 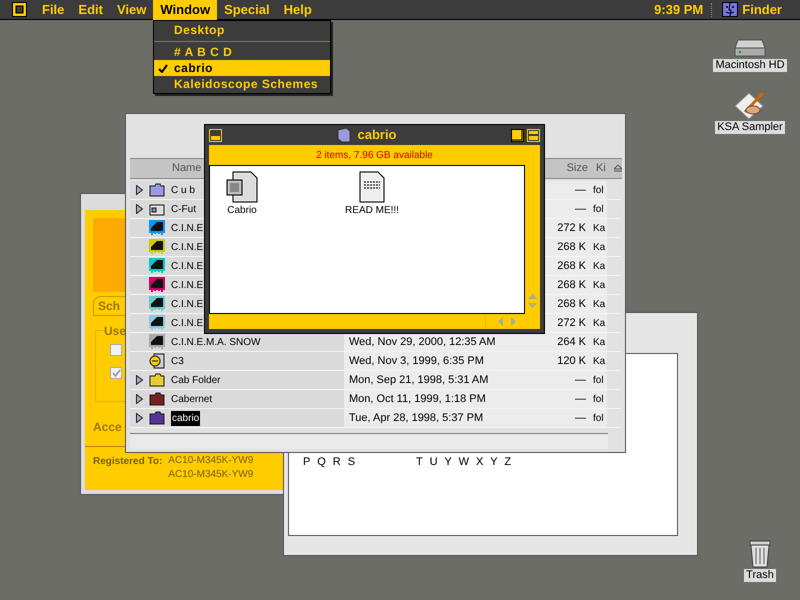 I want to click on letter-row-text: T U Y W X Y Z, so click(x=465, y=462).